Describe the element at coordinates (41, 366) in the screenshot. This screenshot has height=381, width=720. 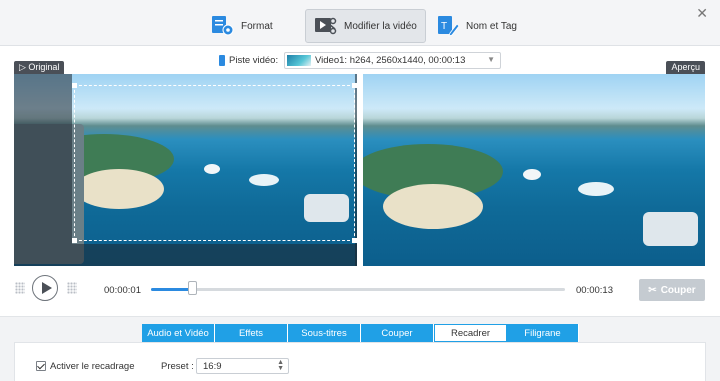
I see `enable-crop-checkbox` at that location.